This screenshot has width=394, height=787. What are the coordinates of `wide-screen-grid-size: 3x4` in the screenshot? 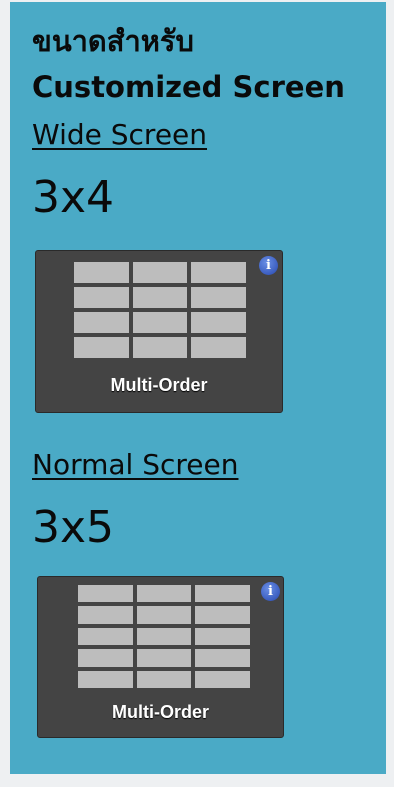 It's located at (73, 197).